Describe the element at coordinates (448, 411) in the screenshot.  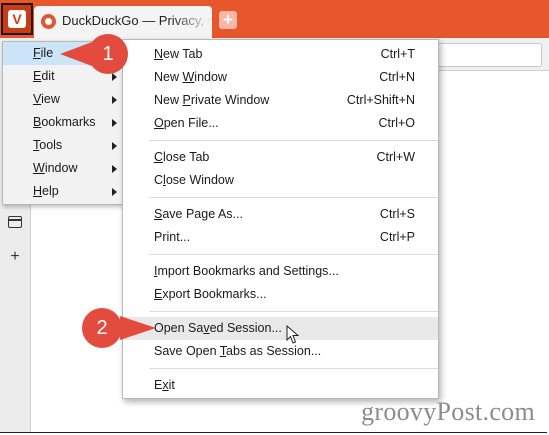
I see `watermark: groovyPost.com` at that location.